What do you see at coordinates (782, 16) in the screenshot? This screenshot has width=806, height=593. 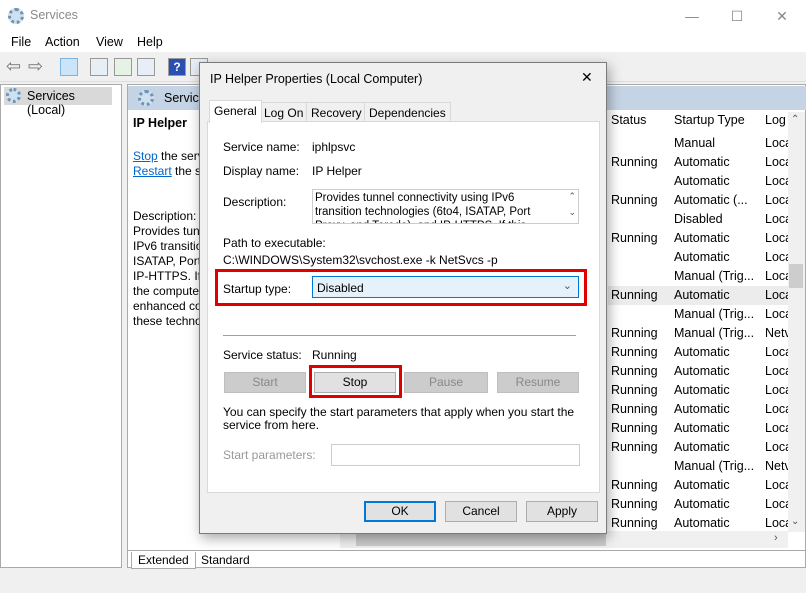 I see `close-button: ✕` at bounding box center [782, 16].